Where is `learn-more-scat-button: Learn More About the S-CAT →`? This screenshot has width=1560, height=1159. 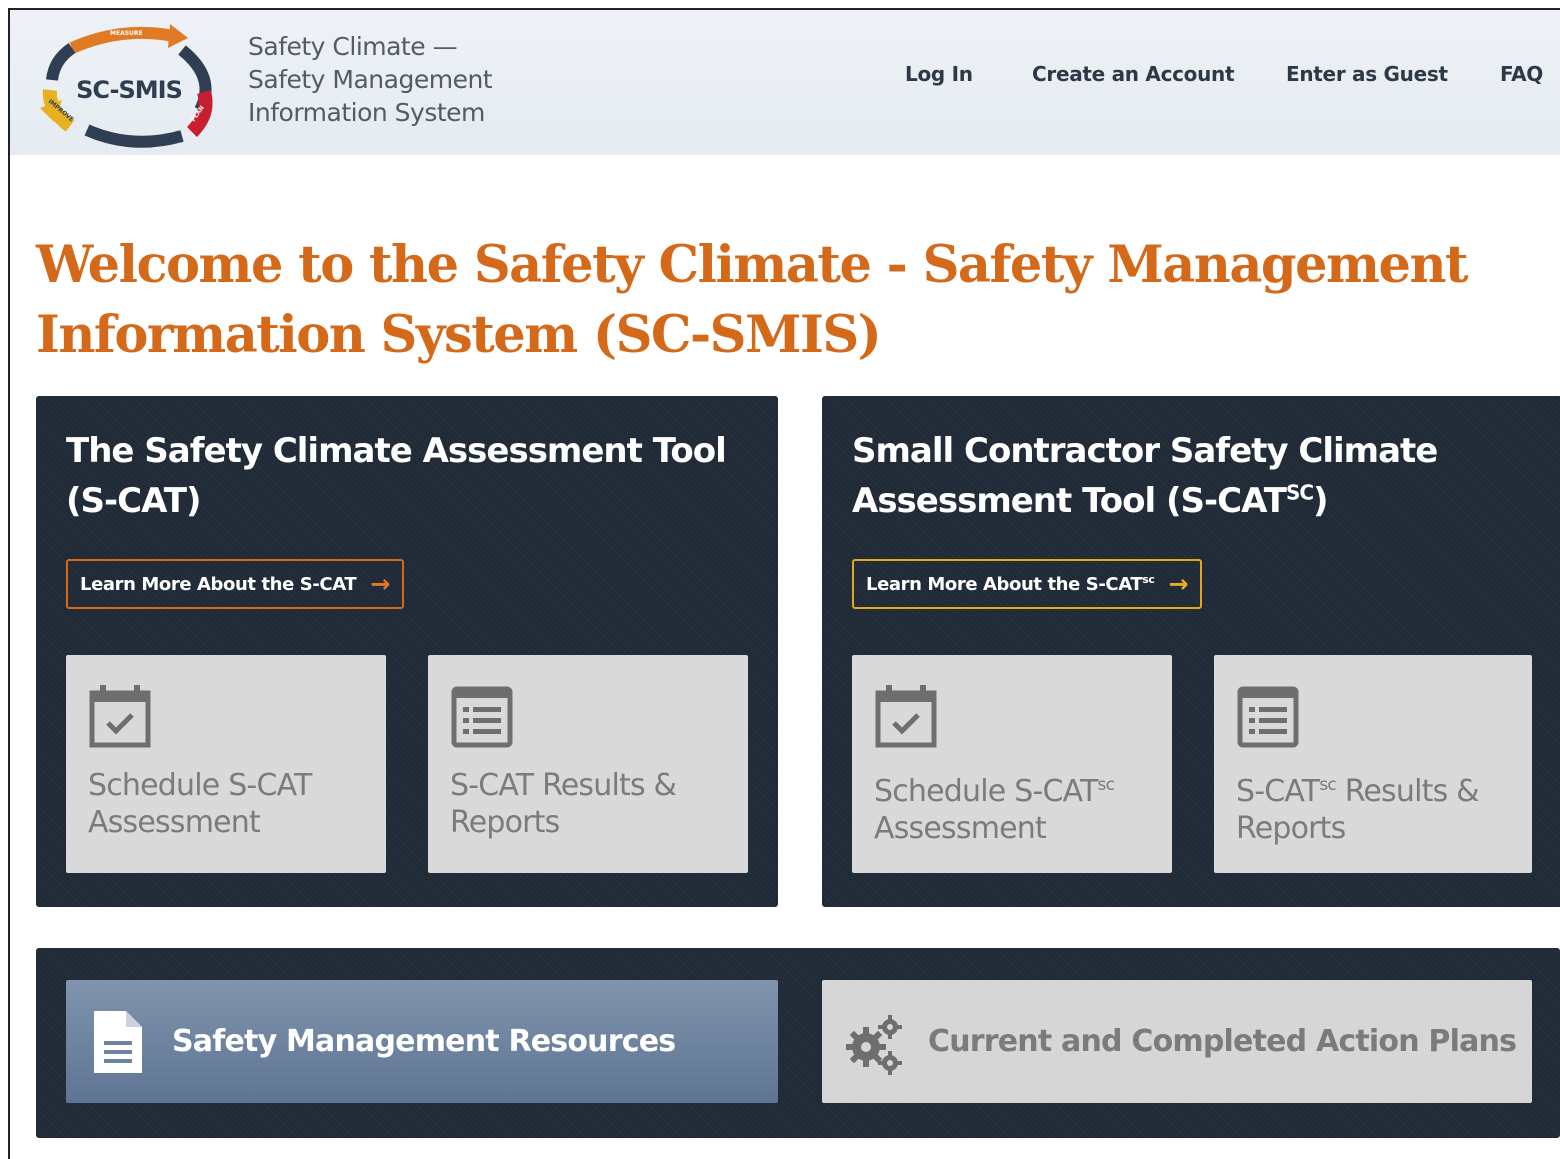
learn-more-scat-button: Learn More About the S-CAT → is located at coordinates (235, 584).